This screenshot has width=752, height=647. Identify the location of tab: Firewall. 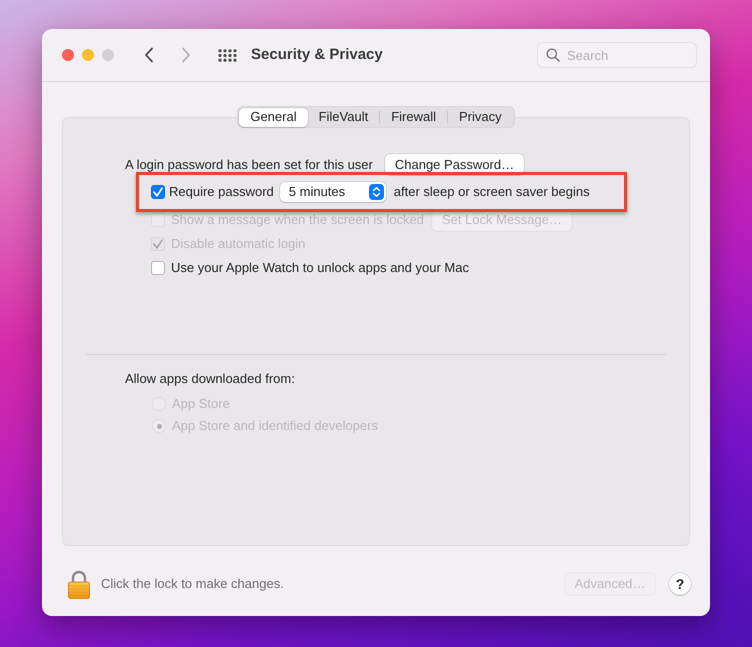
(414, 117).